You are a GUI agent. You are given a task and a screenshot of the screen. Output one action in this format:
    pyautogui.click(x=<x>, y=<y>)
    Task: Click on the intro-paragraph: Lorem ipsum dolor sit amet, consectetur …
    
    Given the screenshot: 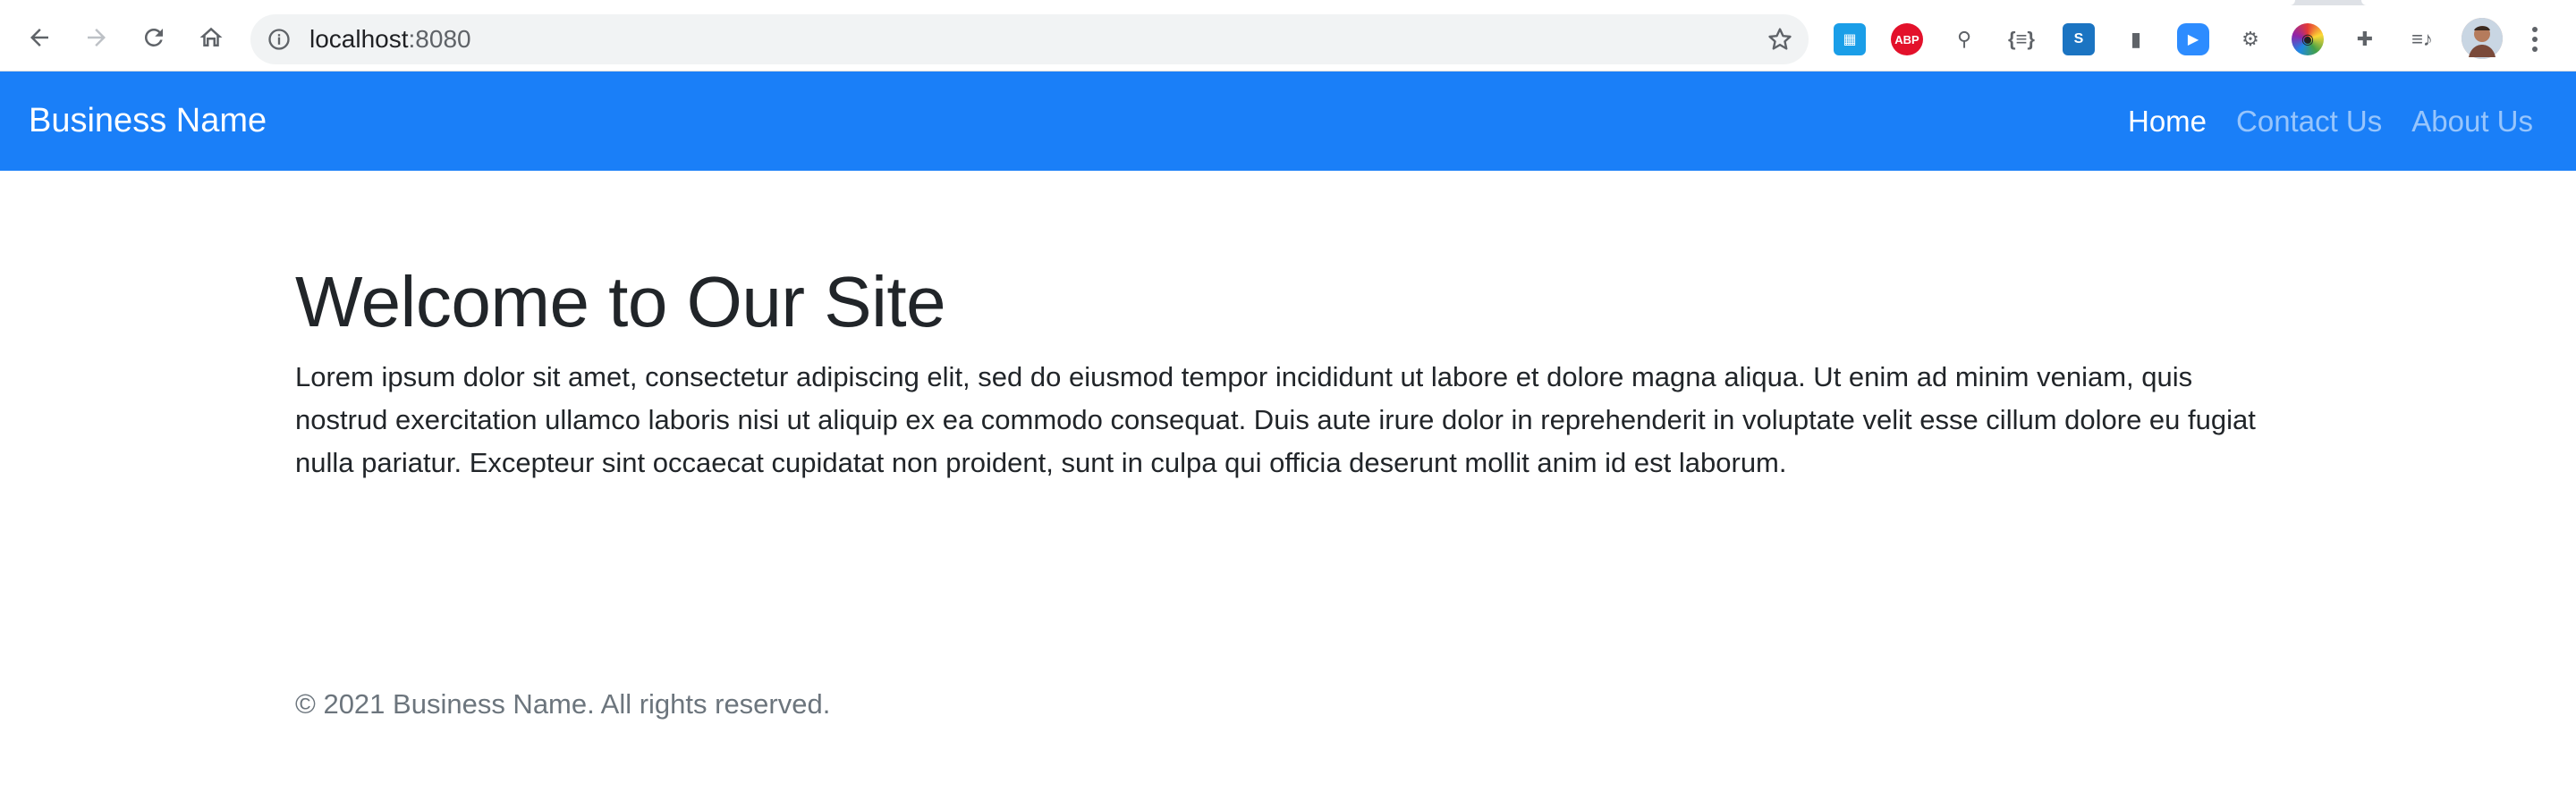 What is the action you would take?
    pyautogui.click(x=1275, y=420)
    